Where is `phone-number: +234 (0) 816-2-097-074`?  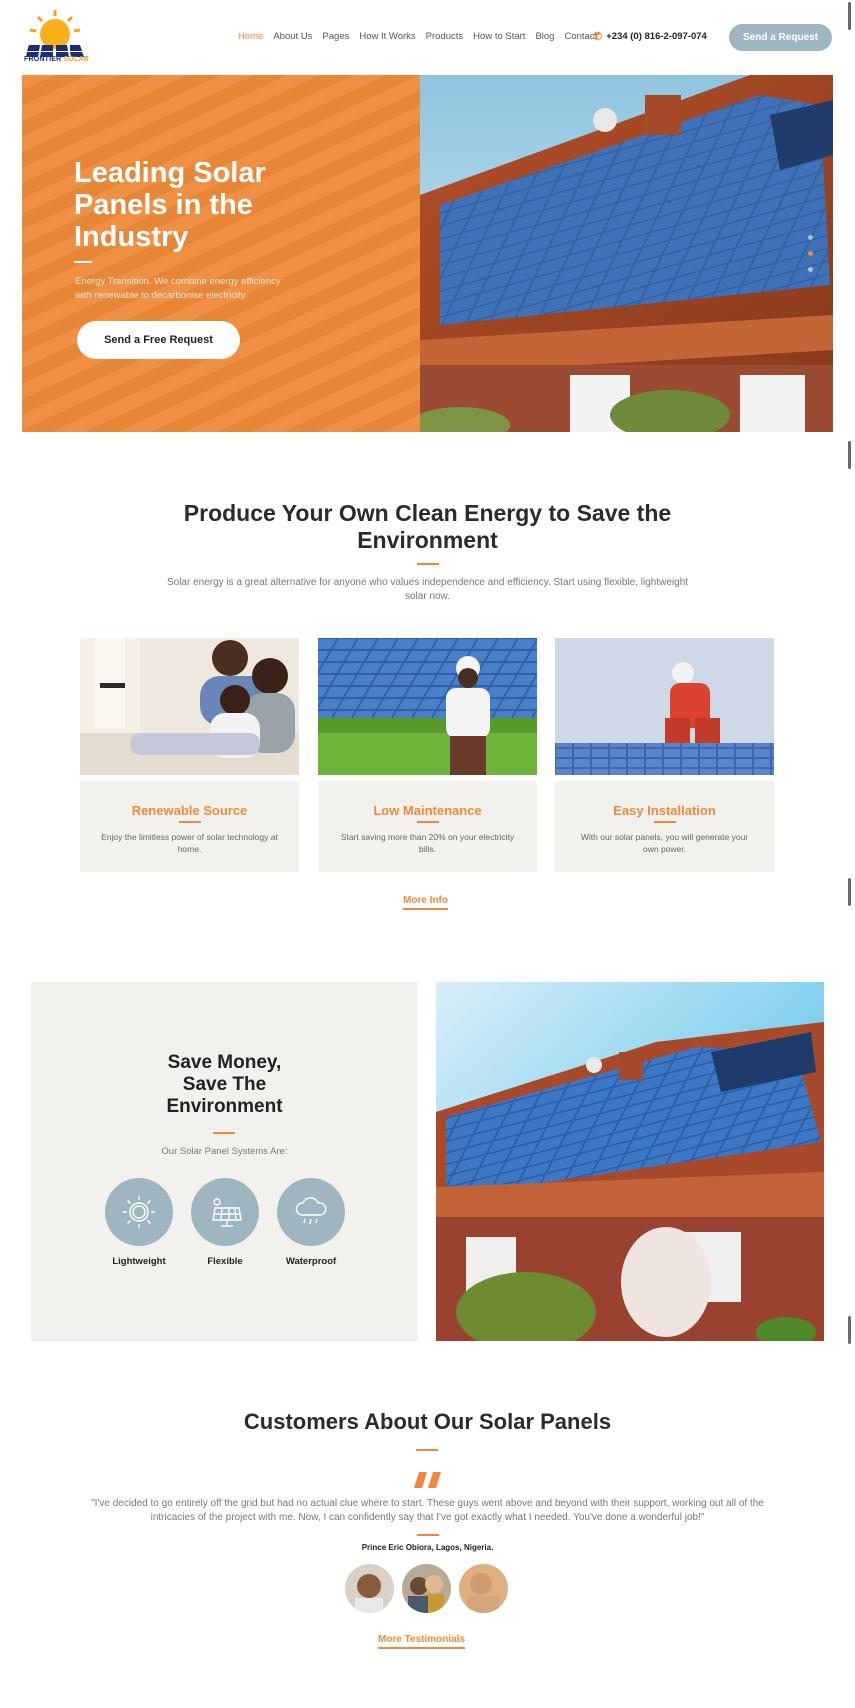 phone-number: +234 (0) 816-2-097-074 is located at coordinates (656, 36).